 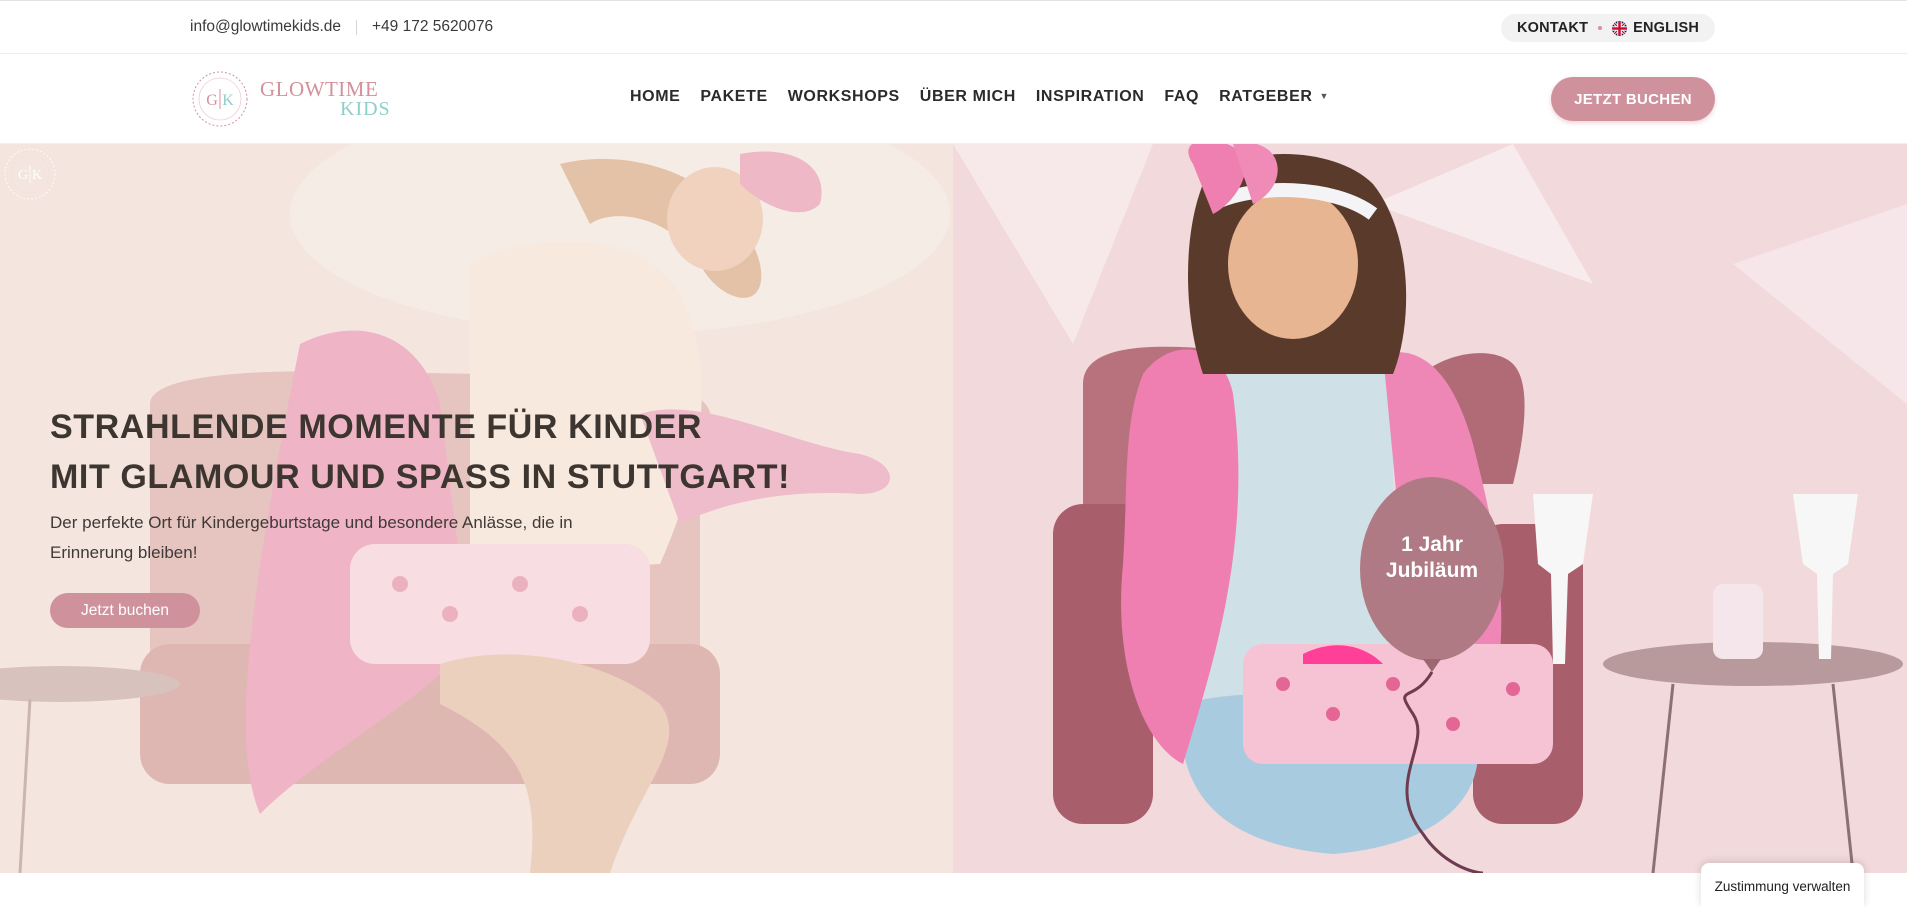 What do you see at coordinates (356, 27) in the screenshot?
I see `divider` at bounding box center [356, 27].